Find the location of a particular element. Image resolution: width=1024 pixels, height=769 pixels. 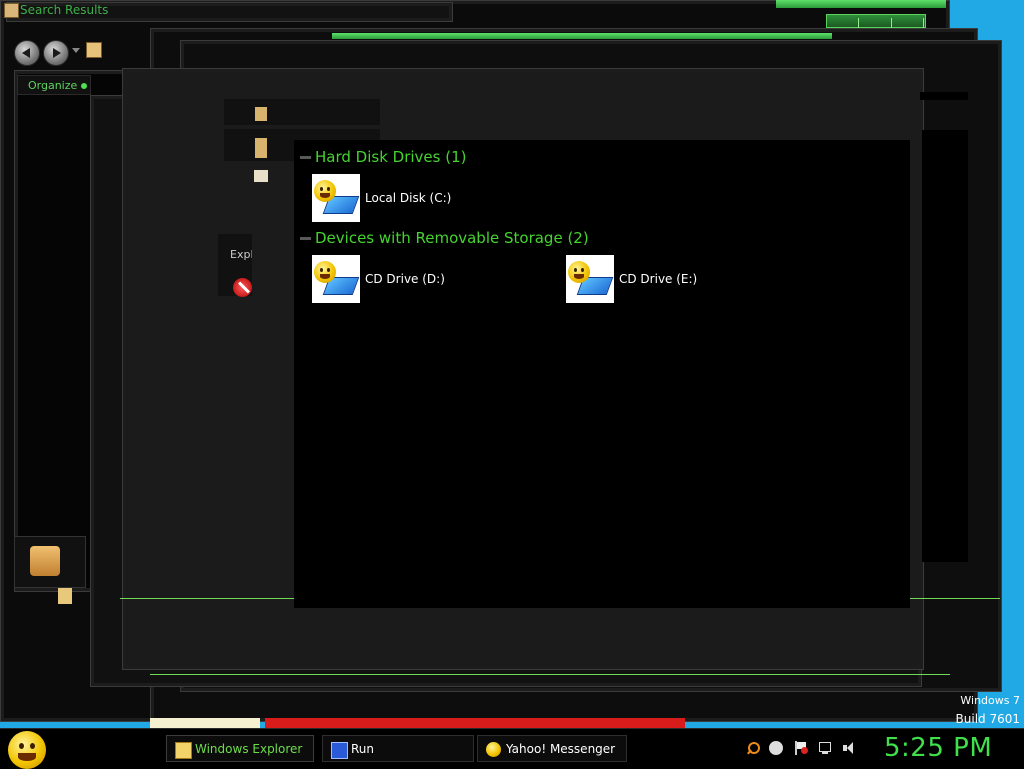

group-header-hard-disk: Hard Disk Drives (1) is located at coordinates (383, 157).